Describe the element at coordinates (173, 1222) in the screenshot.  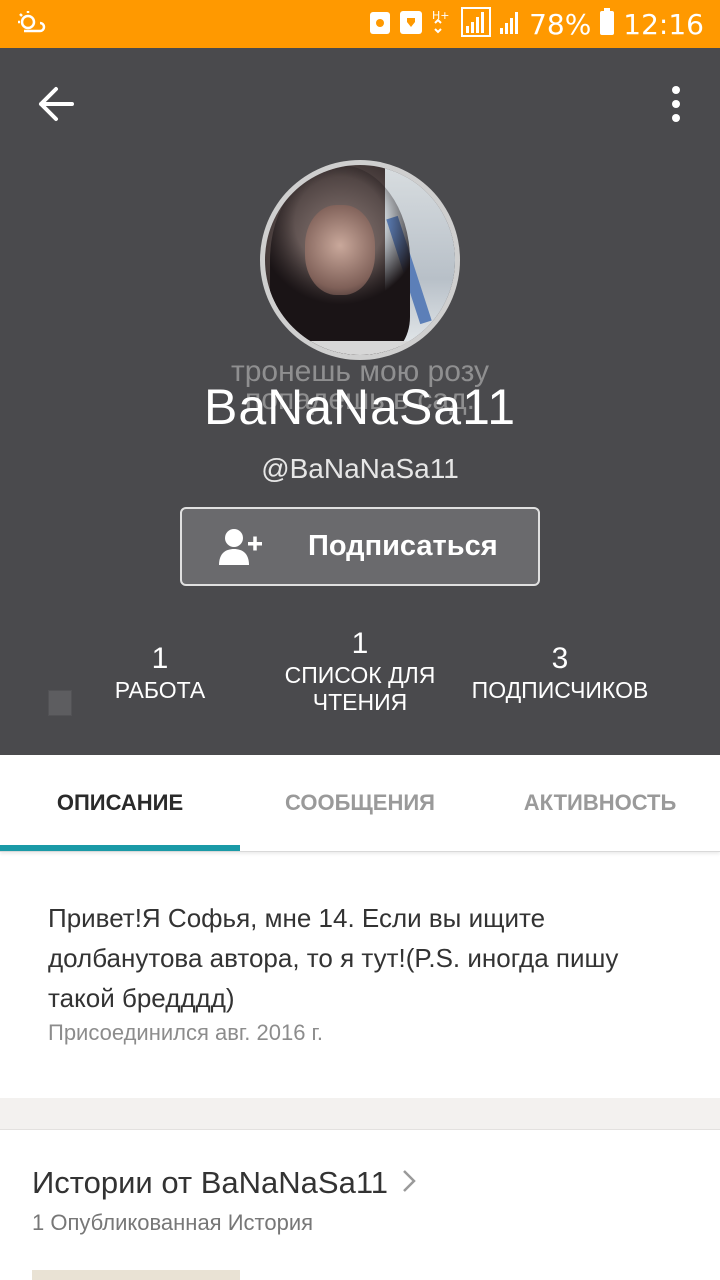
I see `stories-count: 1 Опубликованная История` at that location.